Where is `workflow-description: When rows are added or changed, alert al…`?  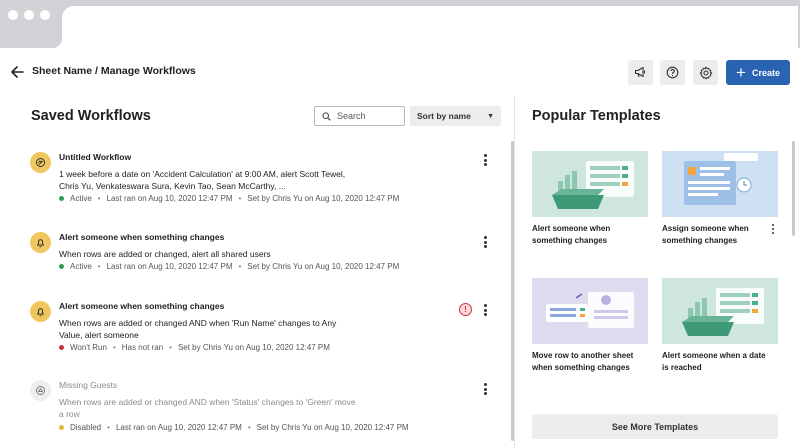 workflow-description: When rows are added or changed, alert al… is located at coordinates (165, 254).